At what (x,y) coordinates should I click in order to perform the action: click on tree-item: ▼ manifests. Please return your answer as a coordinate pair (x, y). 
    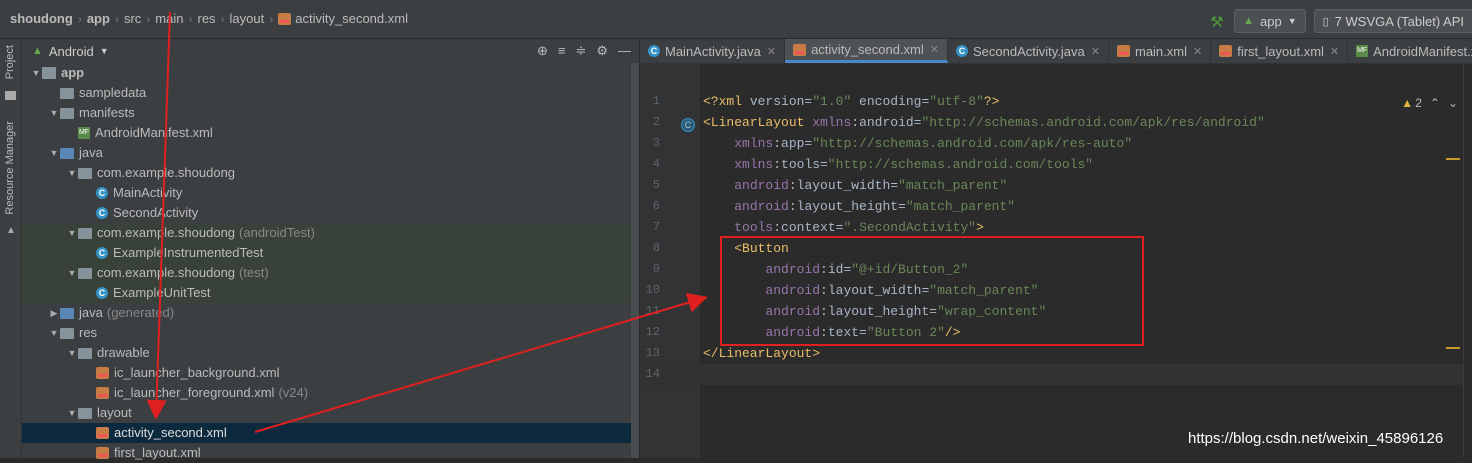
    Looking at the image, I should click on (330, 113).